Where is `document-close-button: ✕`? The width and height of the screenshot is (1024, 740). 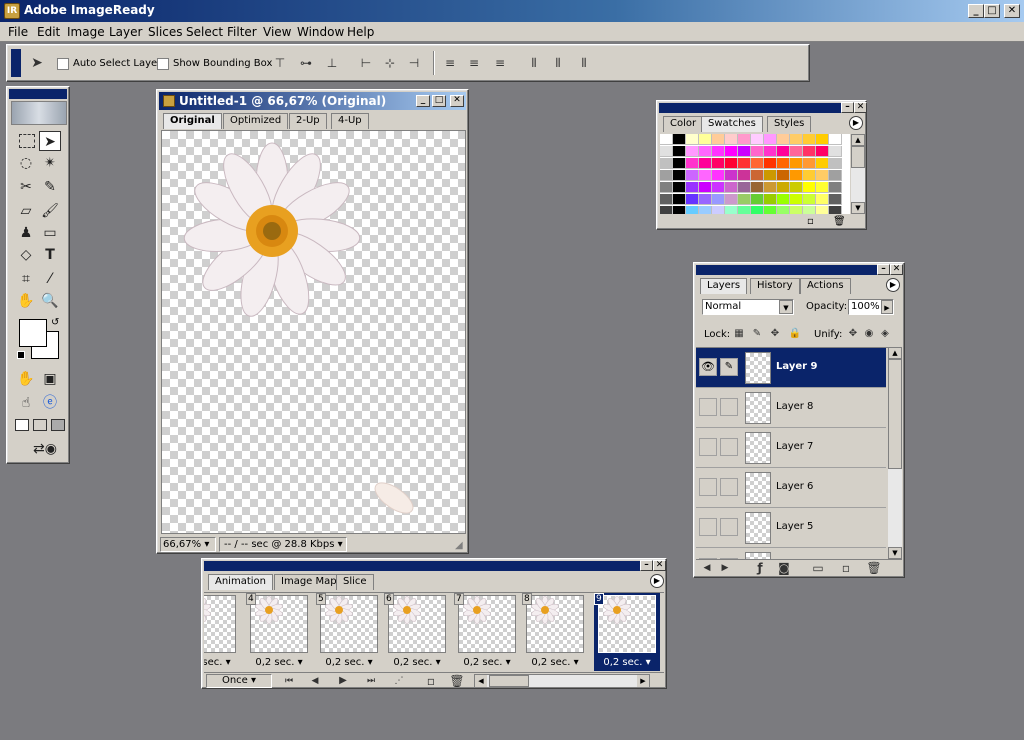
document-close-button: ✕ is located at coordinates (457, 101).